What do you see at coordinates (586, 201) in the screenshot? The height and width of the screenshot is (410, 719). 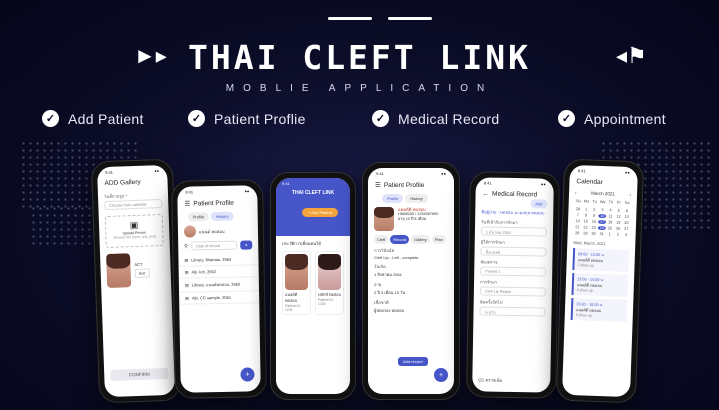 I see `weekday-label: Mo` at bounding box center [586, 201].